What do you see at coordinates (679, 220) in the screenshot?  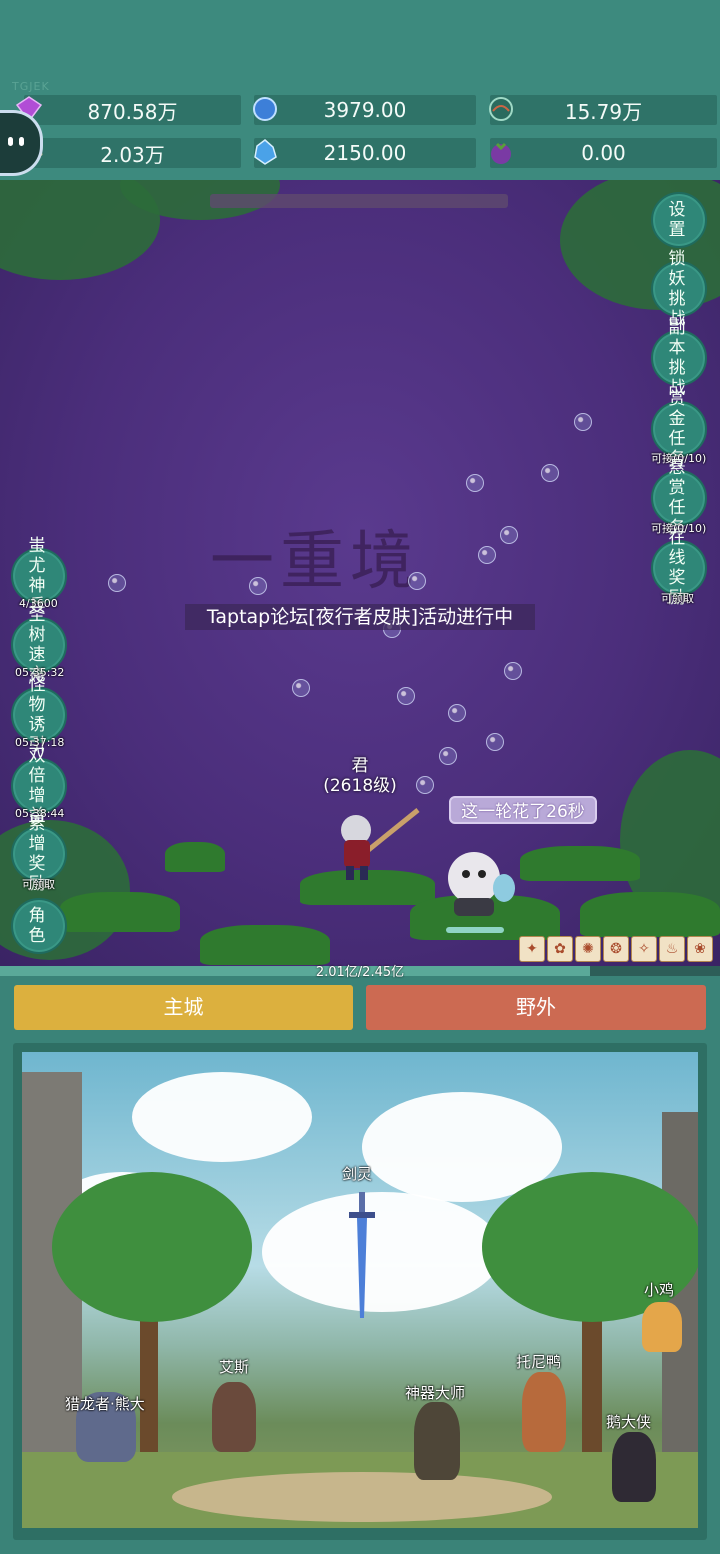 I see `settings-button: 设置` at bounding box center [679, 220].